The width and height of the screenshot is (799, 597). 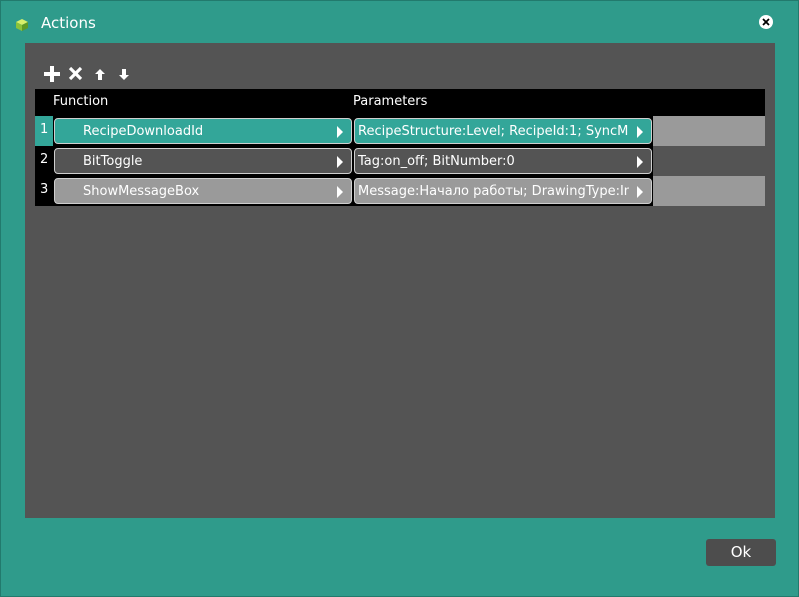 I want to click on window-title: Actions, so click(x=68, y=23).